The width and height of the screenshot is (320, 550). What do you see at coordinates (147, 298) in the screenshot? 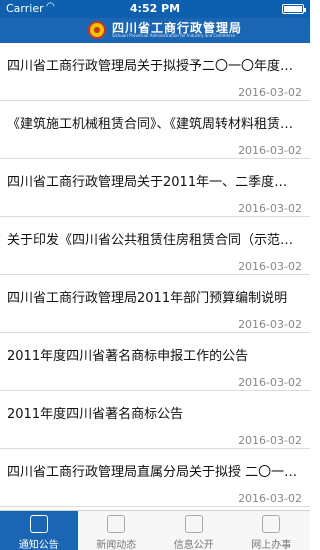
I see `list-item-title: 四川省工商行政管理局2011年部门预算编制说明` at bounding box center [147, 298].